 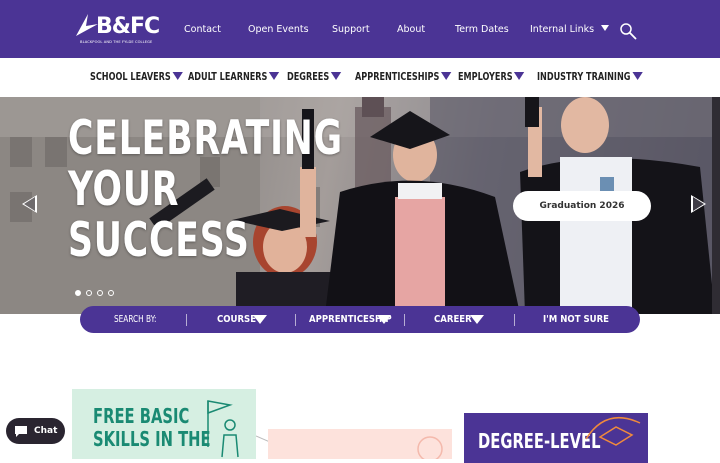 I want to click on graduation-cap-icon, so click(x=613, y=431).